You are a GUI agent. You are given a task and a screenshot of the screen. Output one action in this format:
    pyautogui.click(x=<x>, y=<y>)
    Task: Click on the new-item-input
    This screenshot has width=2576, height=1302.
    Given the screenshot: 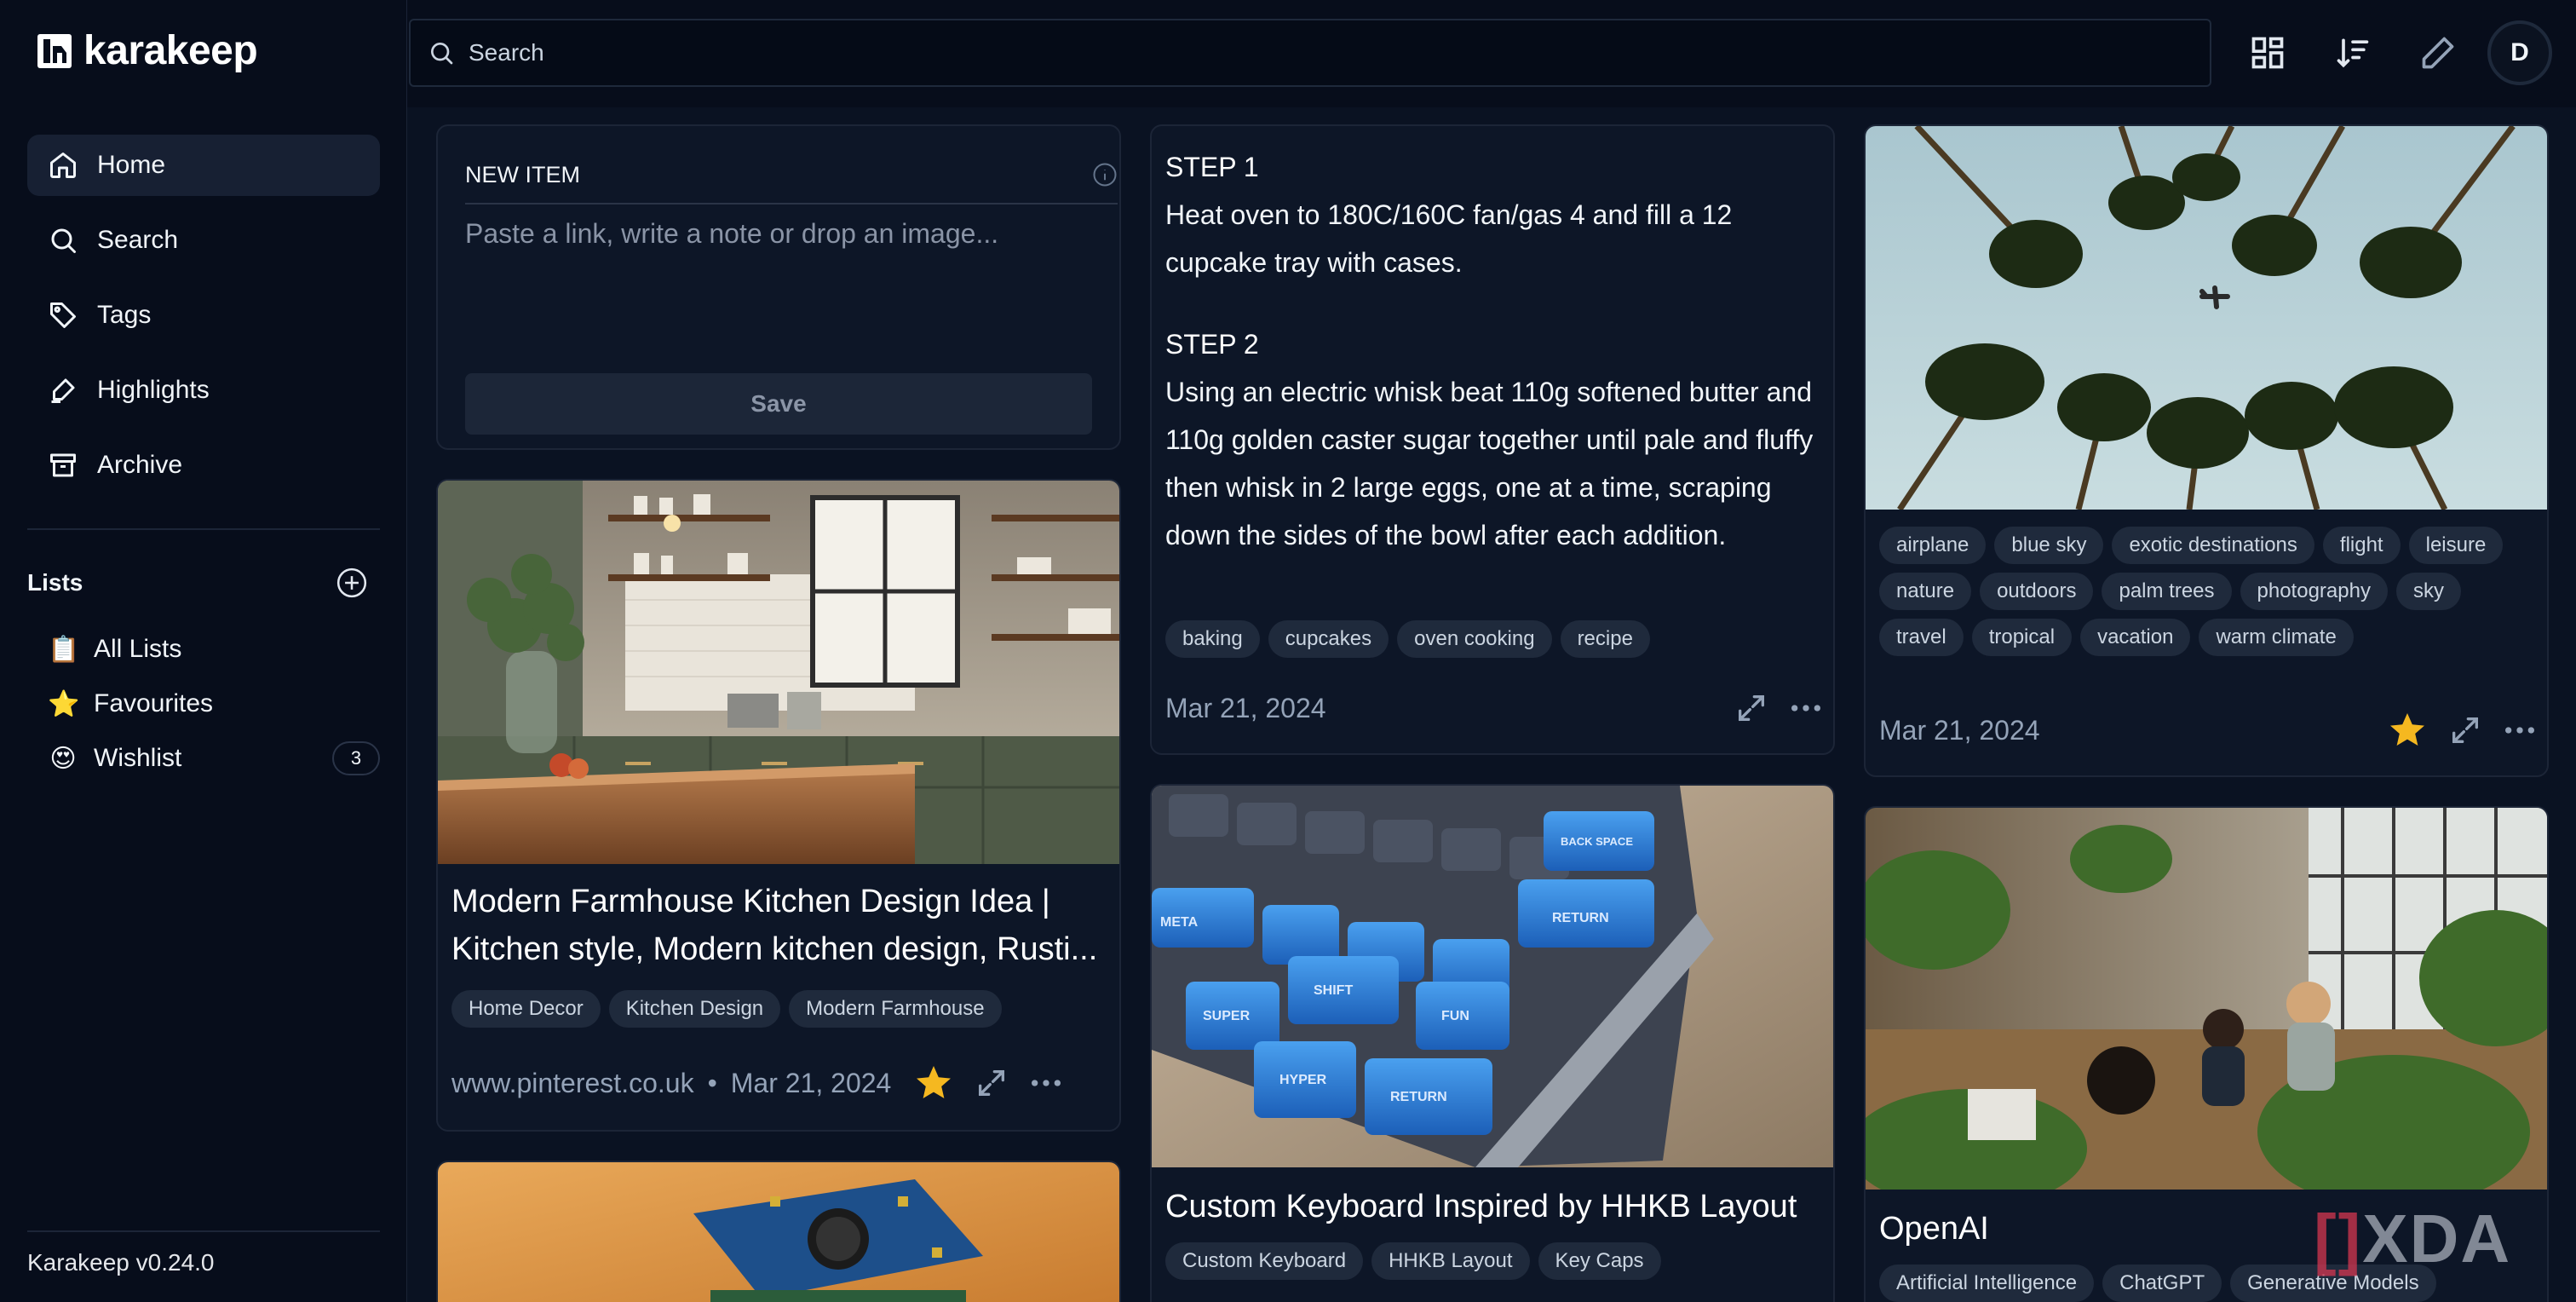 What is the action you would take?
    pyautogui.click(x=792, y=286)
    